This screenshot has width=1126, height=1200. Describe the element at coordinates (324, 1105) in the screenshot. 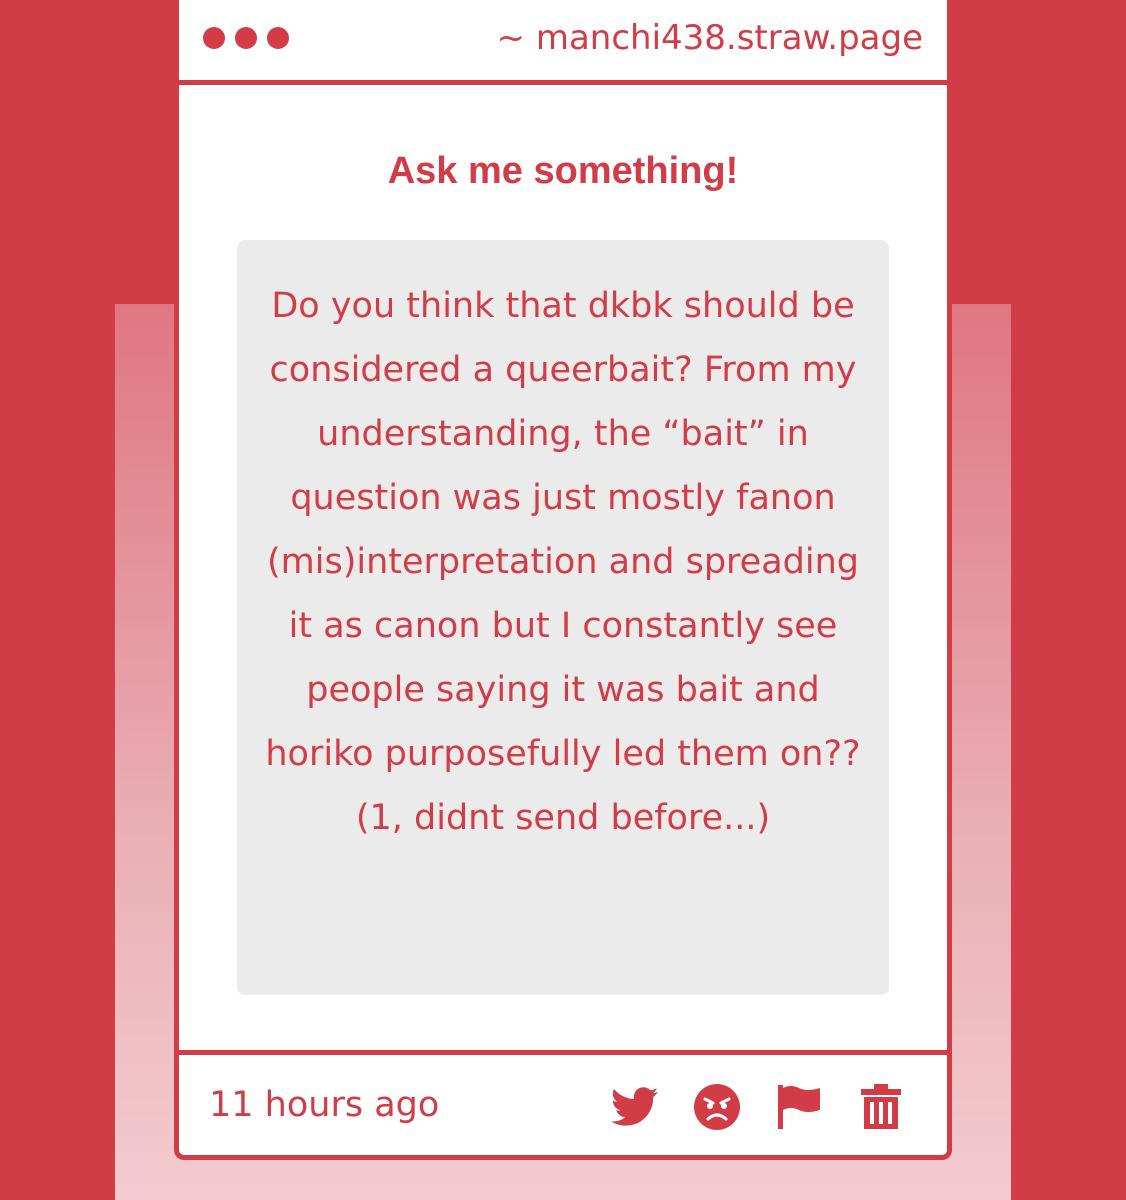

I see `timestamp: 11 hours ago` at that location.